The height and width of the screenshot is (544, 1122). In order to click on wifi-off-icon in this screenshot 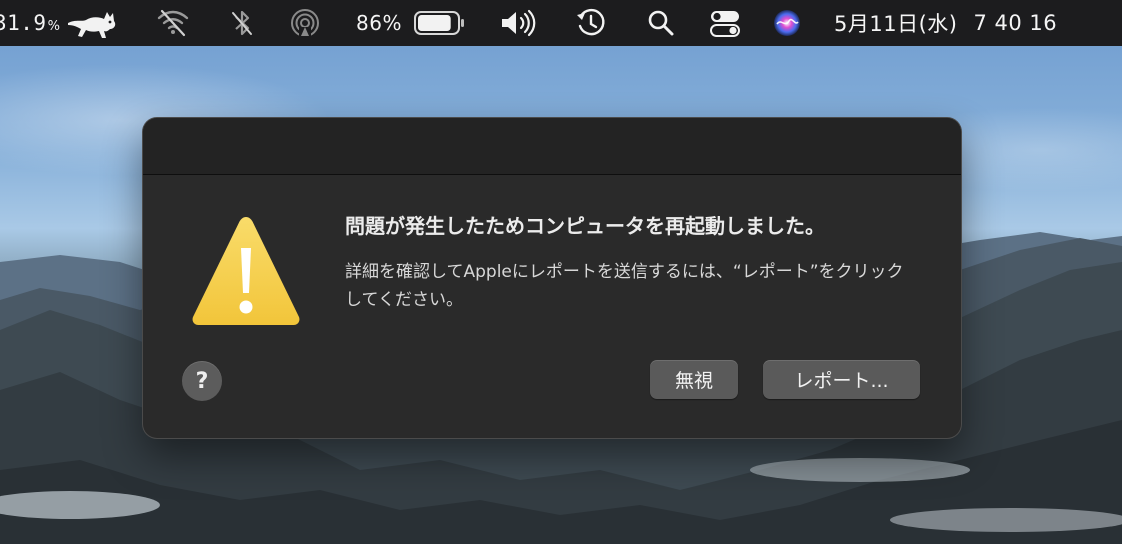, I will do `click(173, 23)`.